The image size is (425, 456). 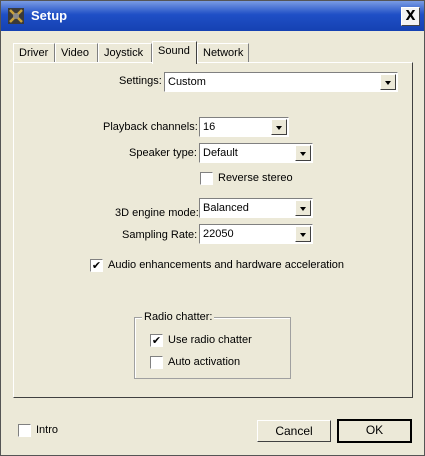 I want to click on speaker-type-dropdown: Default, so click(x=256, y=153).